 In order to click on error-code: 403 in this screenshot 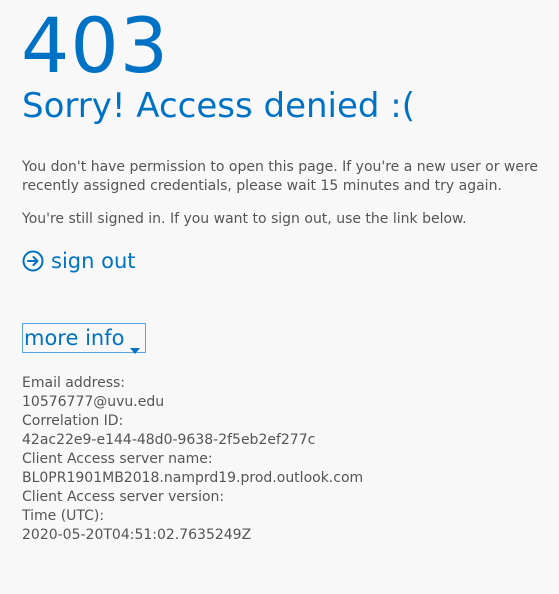, I will do `click(95, 45)`.